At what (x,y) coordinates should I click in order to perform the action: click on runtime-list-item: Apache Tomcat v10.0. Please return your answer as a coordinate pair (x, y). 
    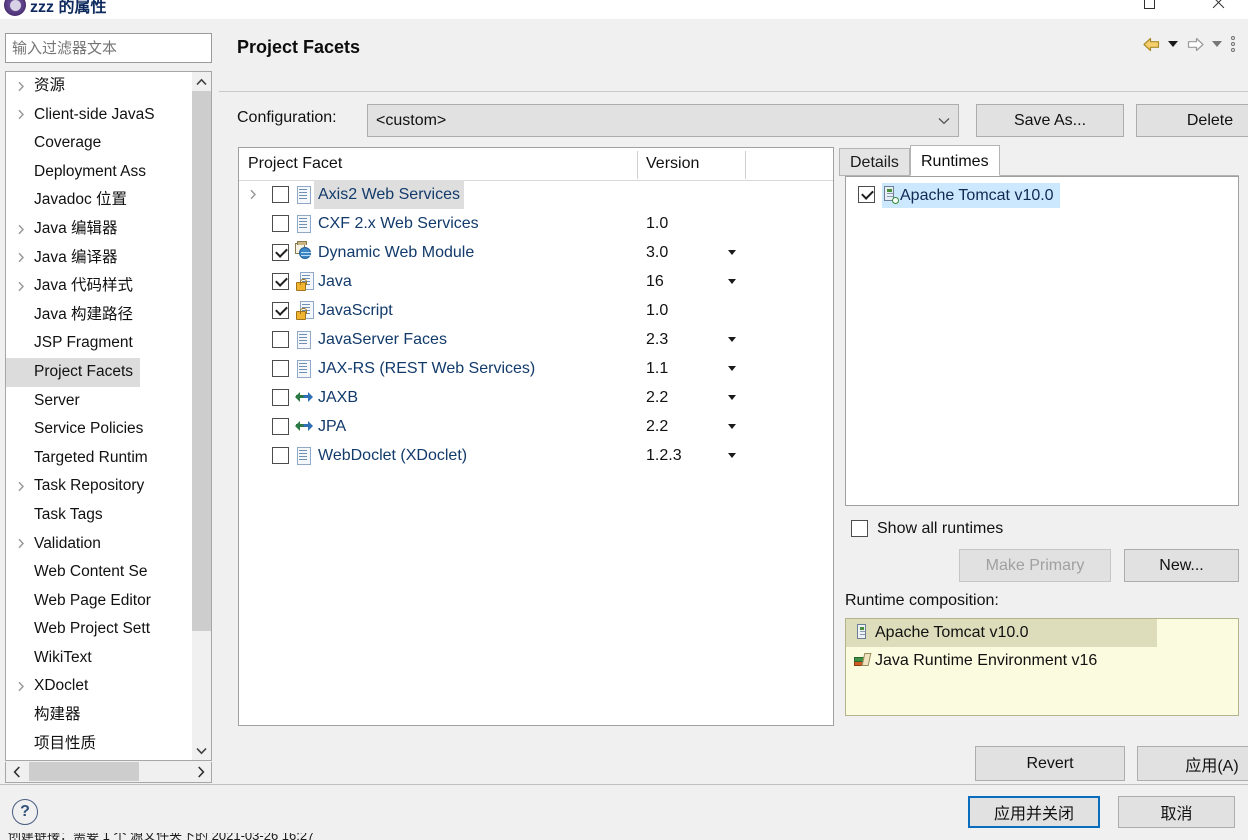
    Looking at the image, I should click on (1042, 196).